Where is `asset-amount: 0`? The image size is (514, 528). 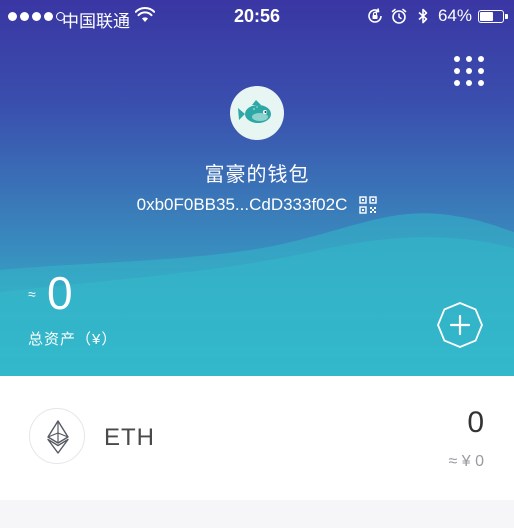
asset-amount: 0 is located at coordinates (475, 422).